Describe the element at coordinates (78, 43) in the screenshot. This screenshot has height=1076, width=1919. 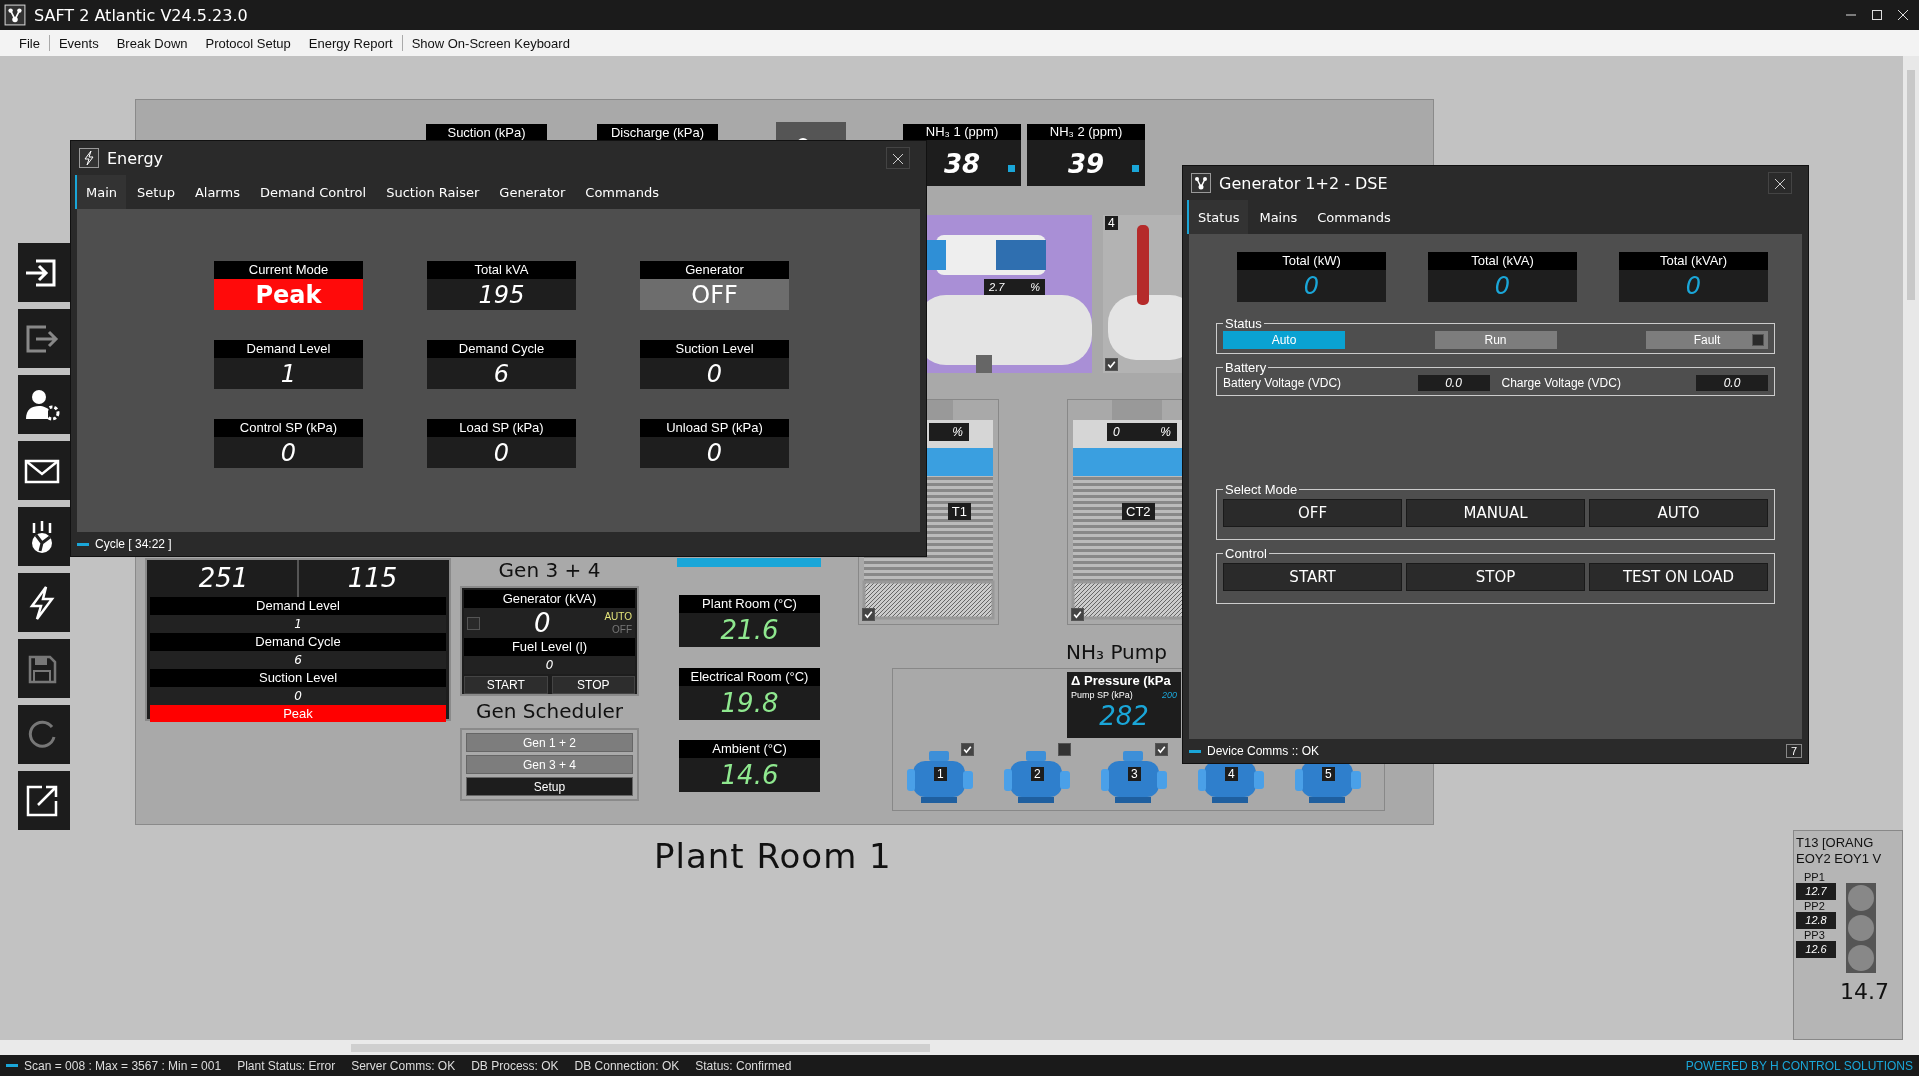
I see `menu-item: Events` at that location.